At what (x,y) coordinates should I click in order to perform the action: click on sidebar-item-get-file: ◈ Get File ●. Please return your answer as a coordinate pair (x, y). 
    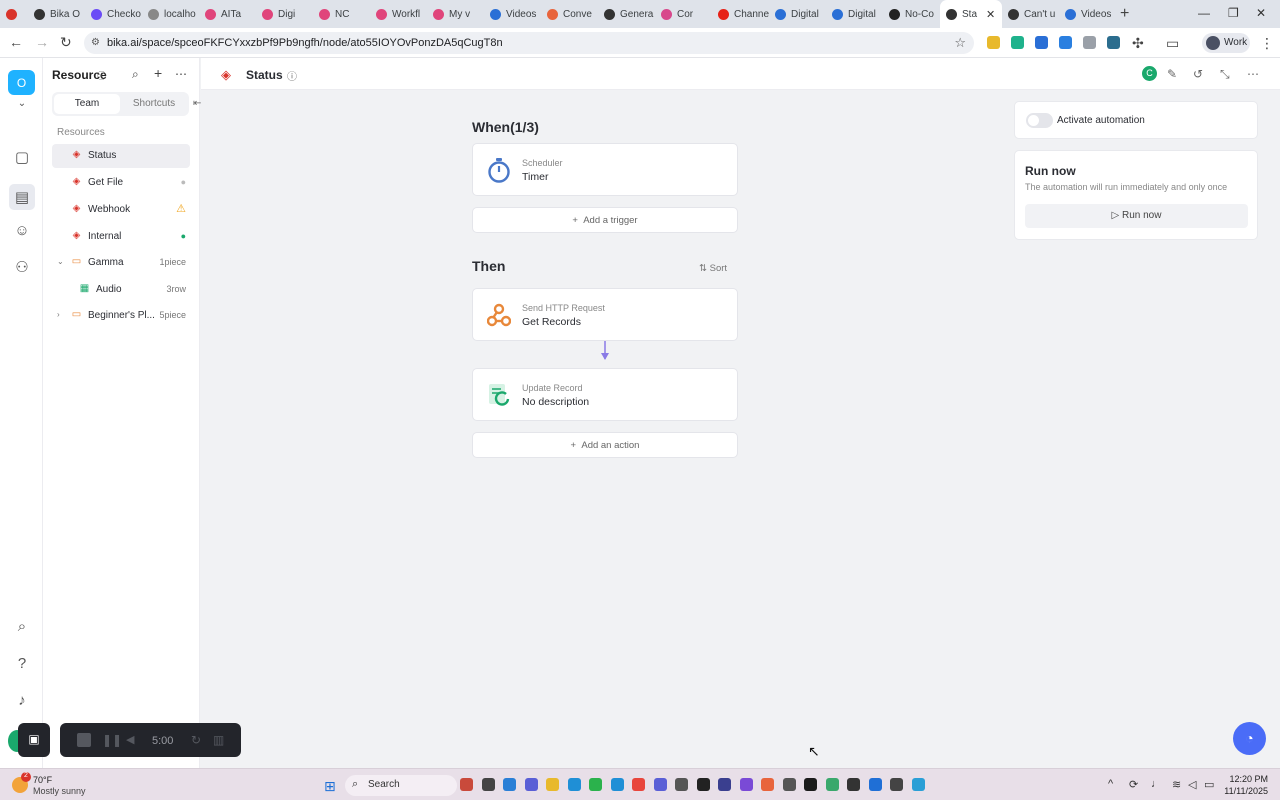
    Looking at the image, I should click on (121, 183).